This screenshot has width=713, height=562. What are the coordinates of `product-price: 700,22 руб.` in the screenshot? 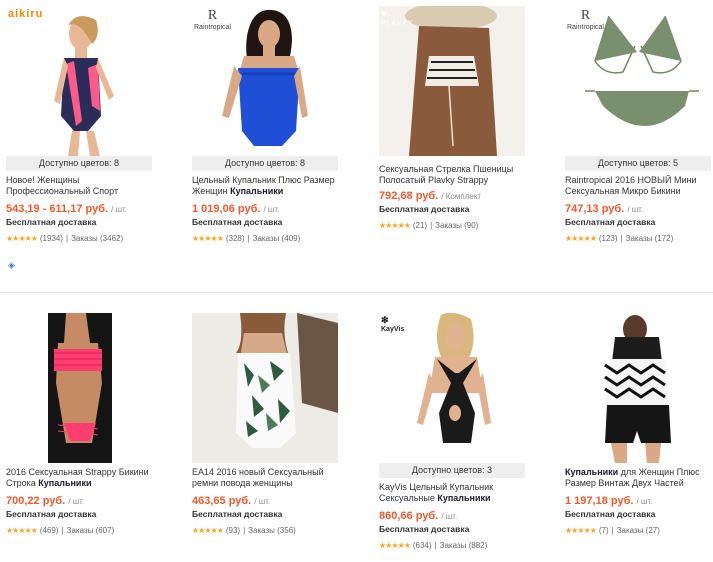 It's located at (36, 501).